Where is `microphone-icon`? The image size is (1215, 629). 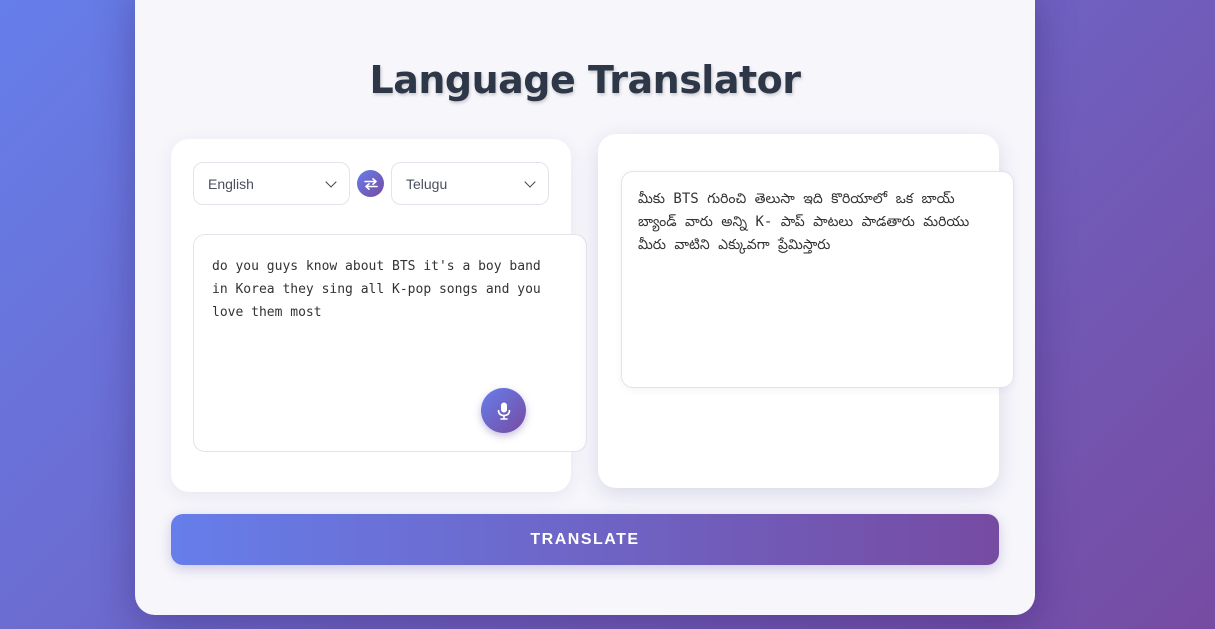 microphone-icon is located at coordinates (503, 411).